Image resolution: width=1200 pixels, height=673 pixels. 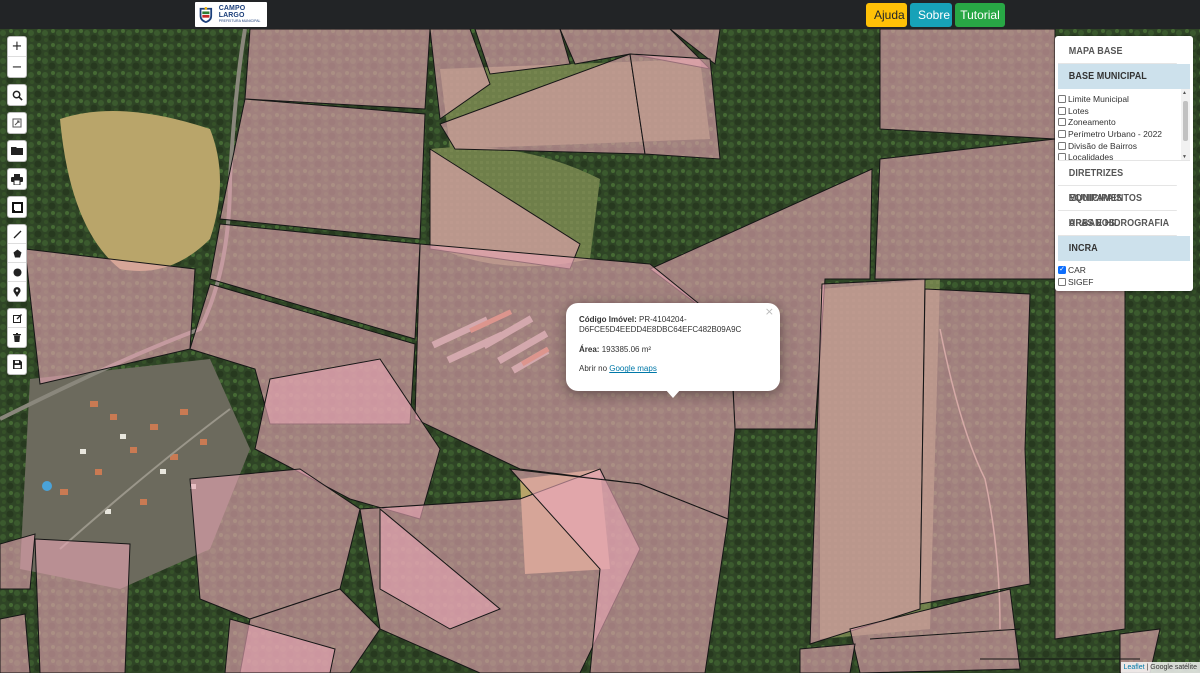 I want to click on scroll-up-icon: ▲, so click(x=1184, y=93).